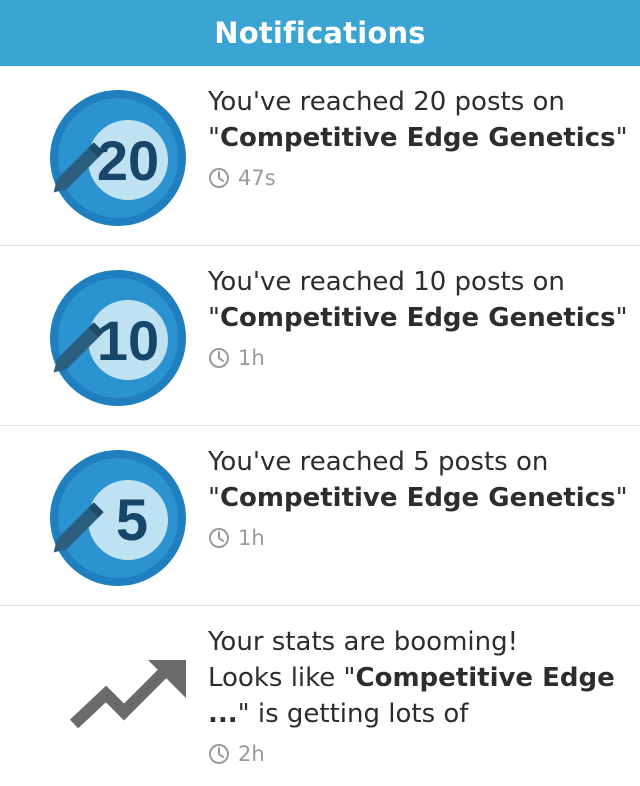  I want to click on notification-message: You've reached 10 posts on, so click(386, 282).